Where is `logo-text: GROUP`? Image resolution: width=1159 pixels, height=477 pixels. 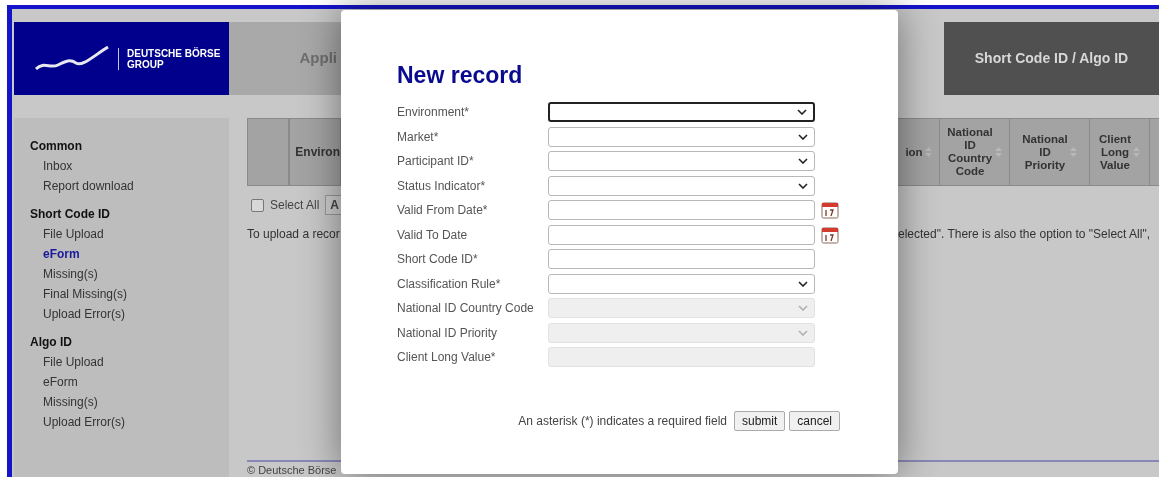
logo-text: GROUP is located at coordinates (146, 64).